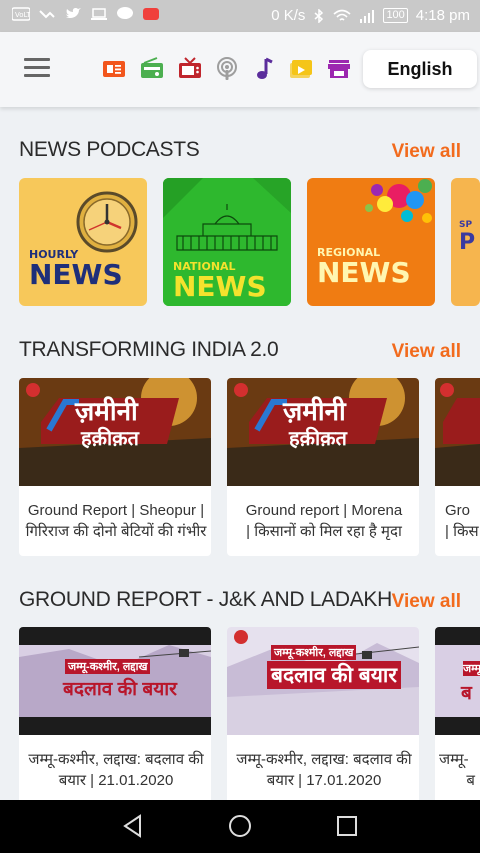 Image resolution: width=480 pixels, height=853 pixels. What do you see at coordinates (125, 13) in the screenshot?
I see `chat-icon` at bounding box center [125, 13].